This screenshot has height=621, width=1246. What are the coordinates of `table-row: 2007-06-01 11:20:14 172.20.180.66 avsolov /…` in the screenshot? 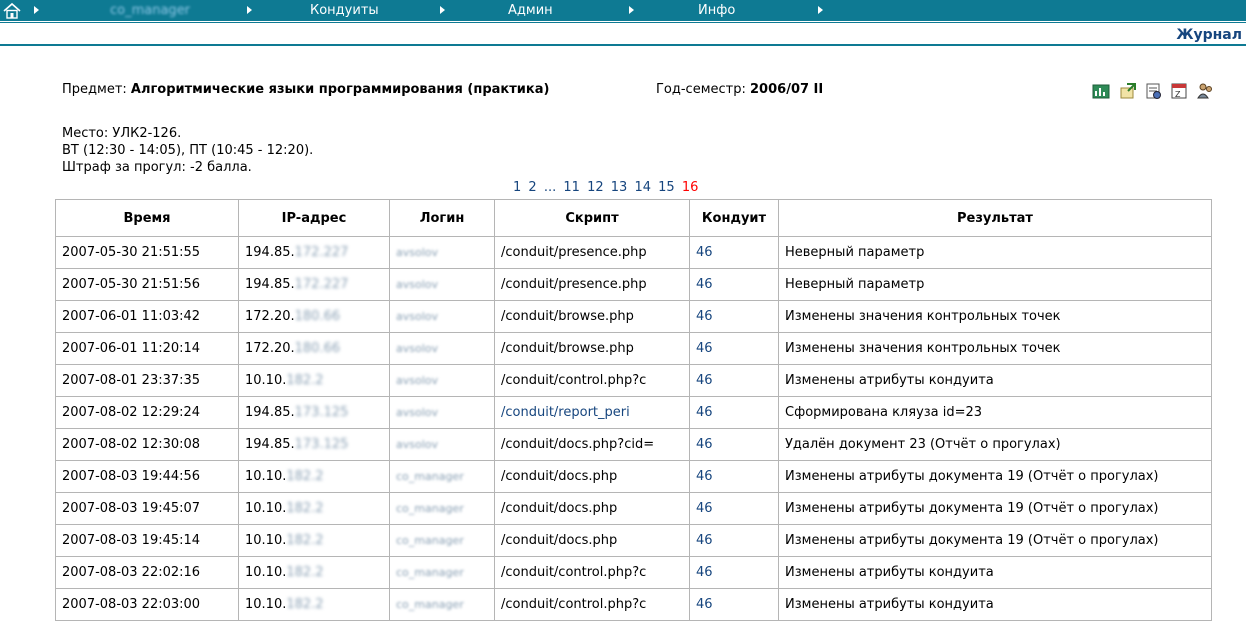 It's located at (633, 348).